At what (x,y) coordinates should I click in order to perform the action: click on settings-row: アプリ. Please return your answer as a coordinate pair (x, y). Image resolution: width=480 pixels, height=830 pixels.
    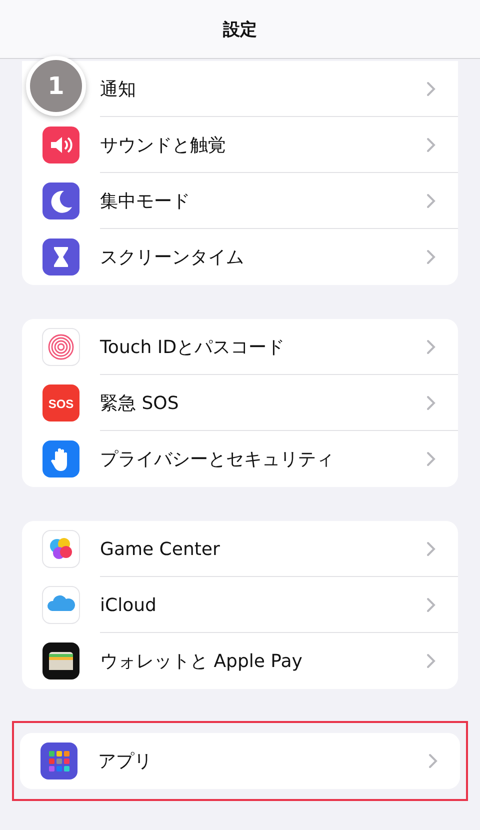
    Looking at the image, I should click on (240, 761).